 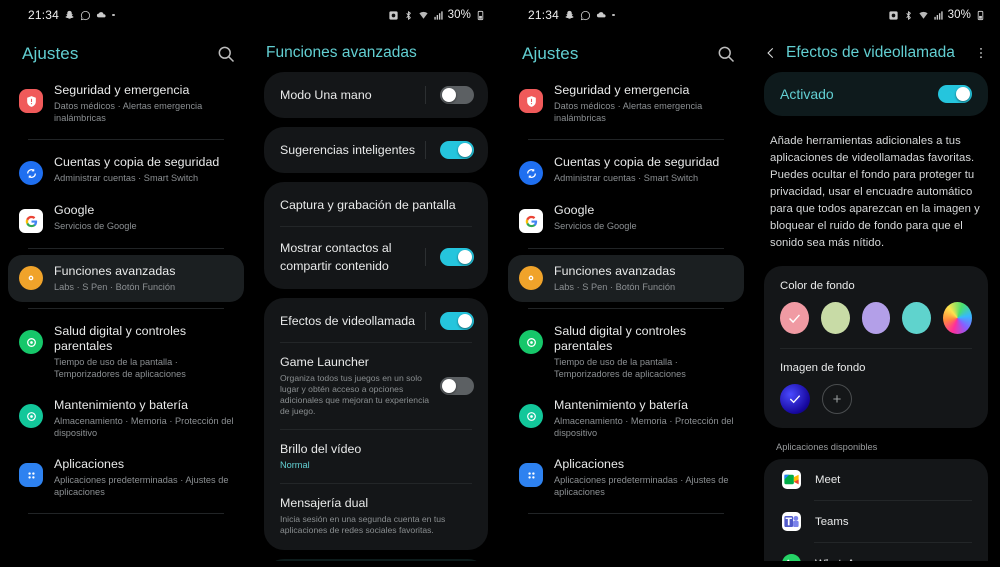 I want to click on master-toggle-card: Activado, so click(x=876, y=94).